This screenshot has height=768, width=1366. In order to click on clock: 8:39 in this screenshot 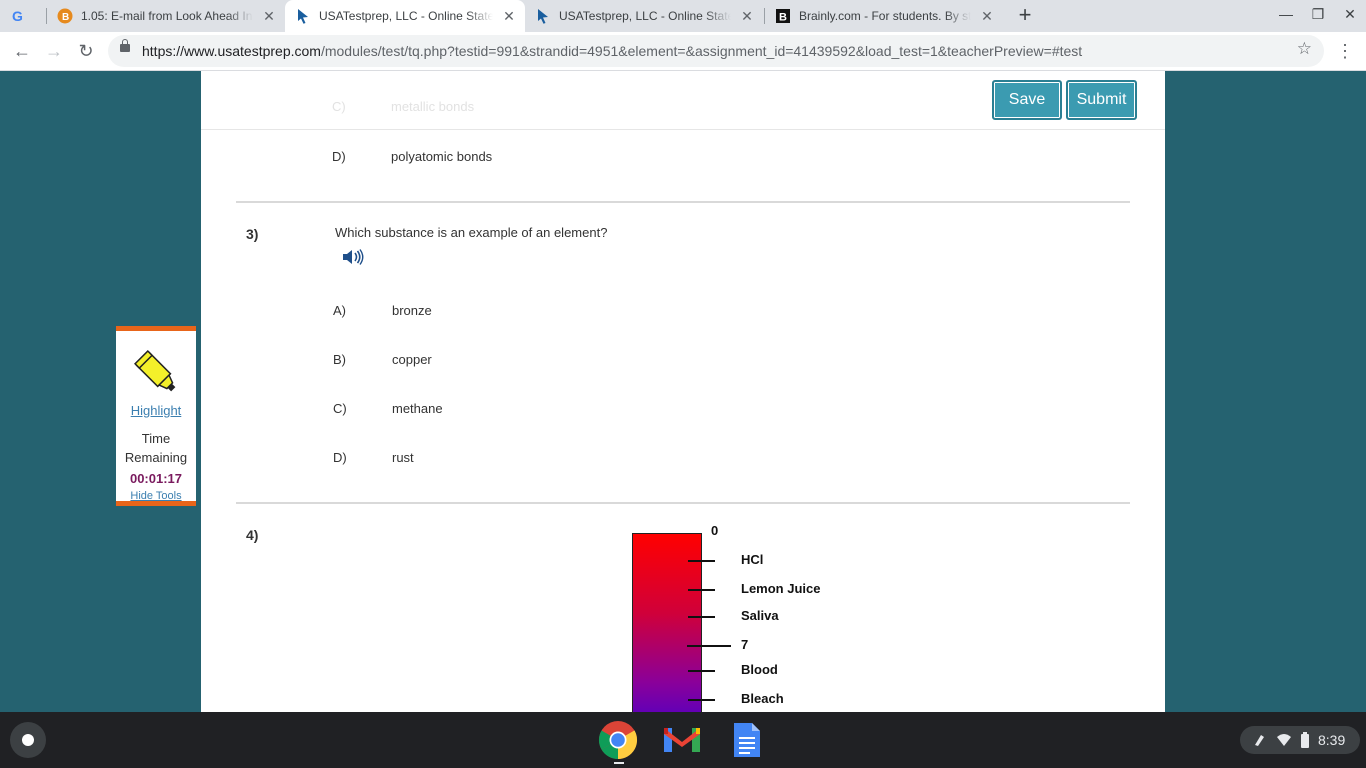, I will do `click(1332, 740)`.